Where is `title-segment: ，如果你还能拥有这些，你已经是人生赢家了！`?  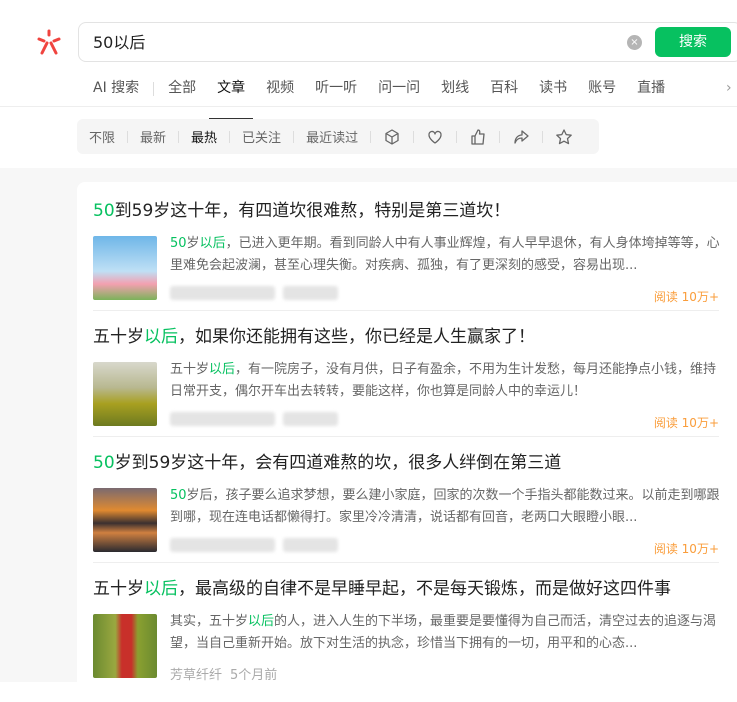 title-segment: ，如果你还能拥有这些，你已经是人生赢家了！ is located at coordinates (356, 337).